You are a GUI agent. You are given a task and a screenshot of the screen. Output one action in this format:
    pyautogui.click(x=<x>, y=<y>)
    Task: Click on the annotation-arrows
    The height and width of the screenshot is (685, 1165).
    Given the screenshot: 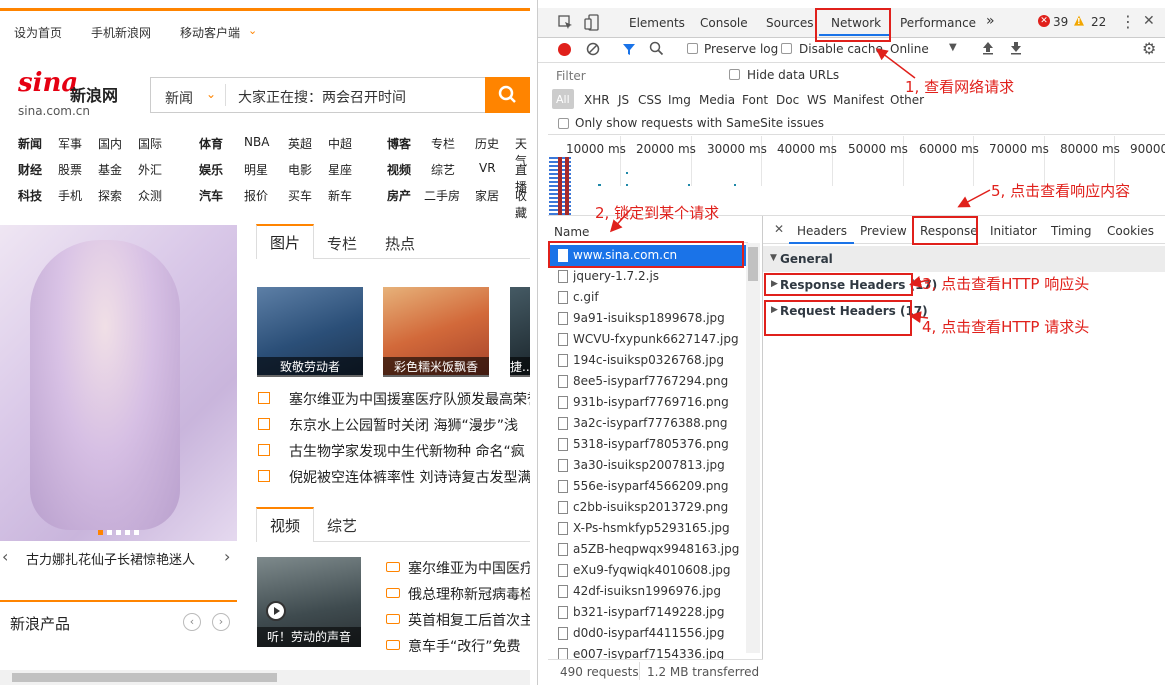 What is the action you would take?
    pyautogui.click(x=800, y=186)
    